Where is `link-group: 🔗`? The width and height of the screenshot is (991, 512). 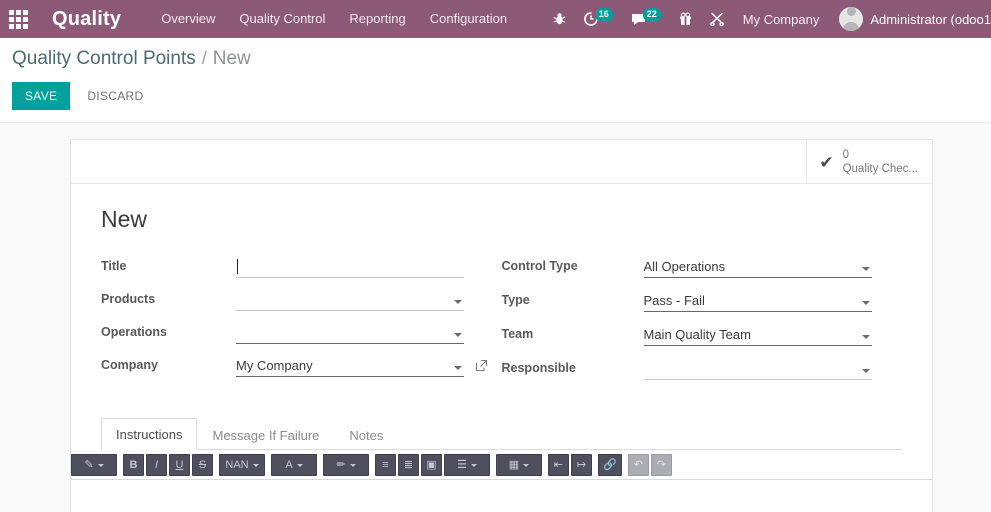
link-group: 🔗 is located at coordinates (610, 465).